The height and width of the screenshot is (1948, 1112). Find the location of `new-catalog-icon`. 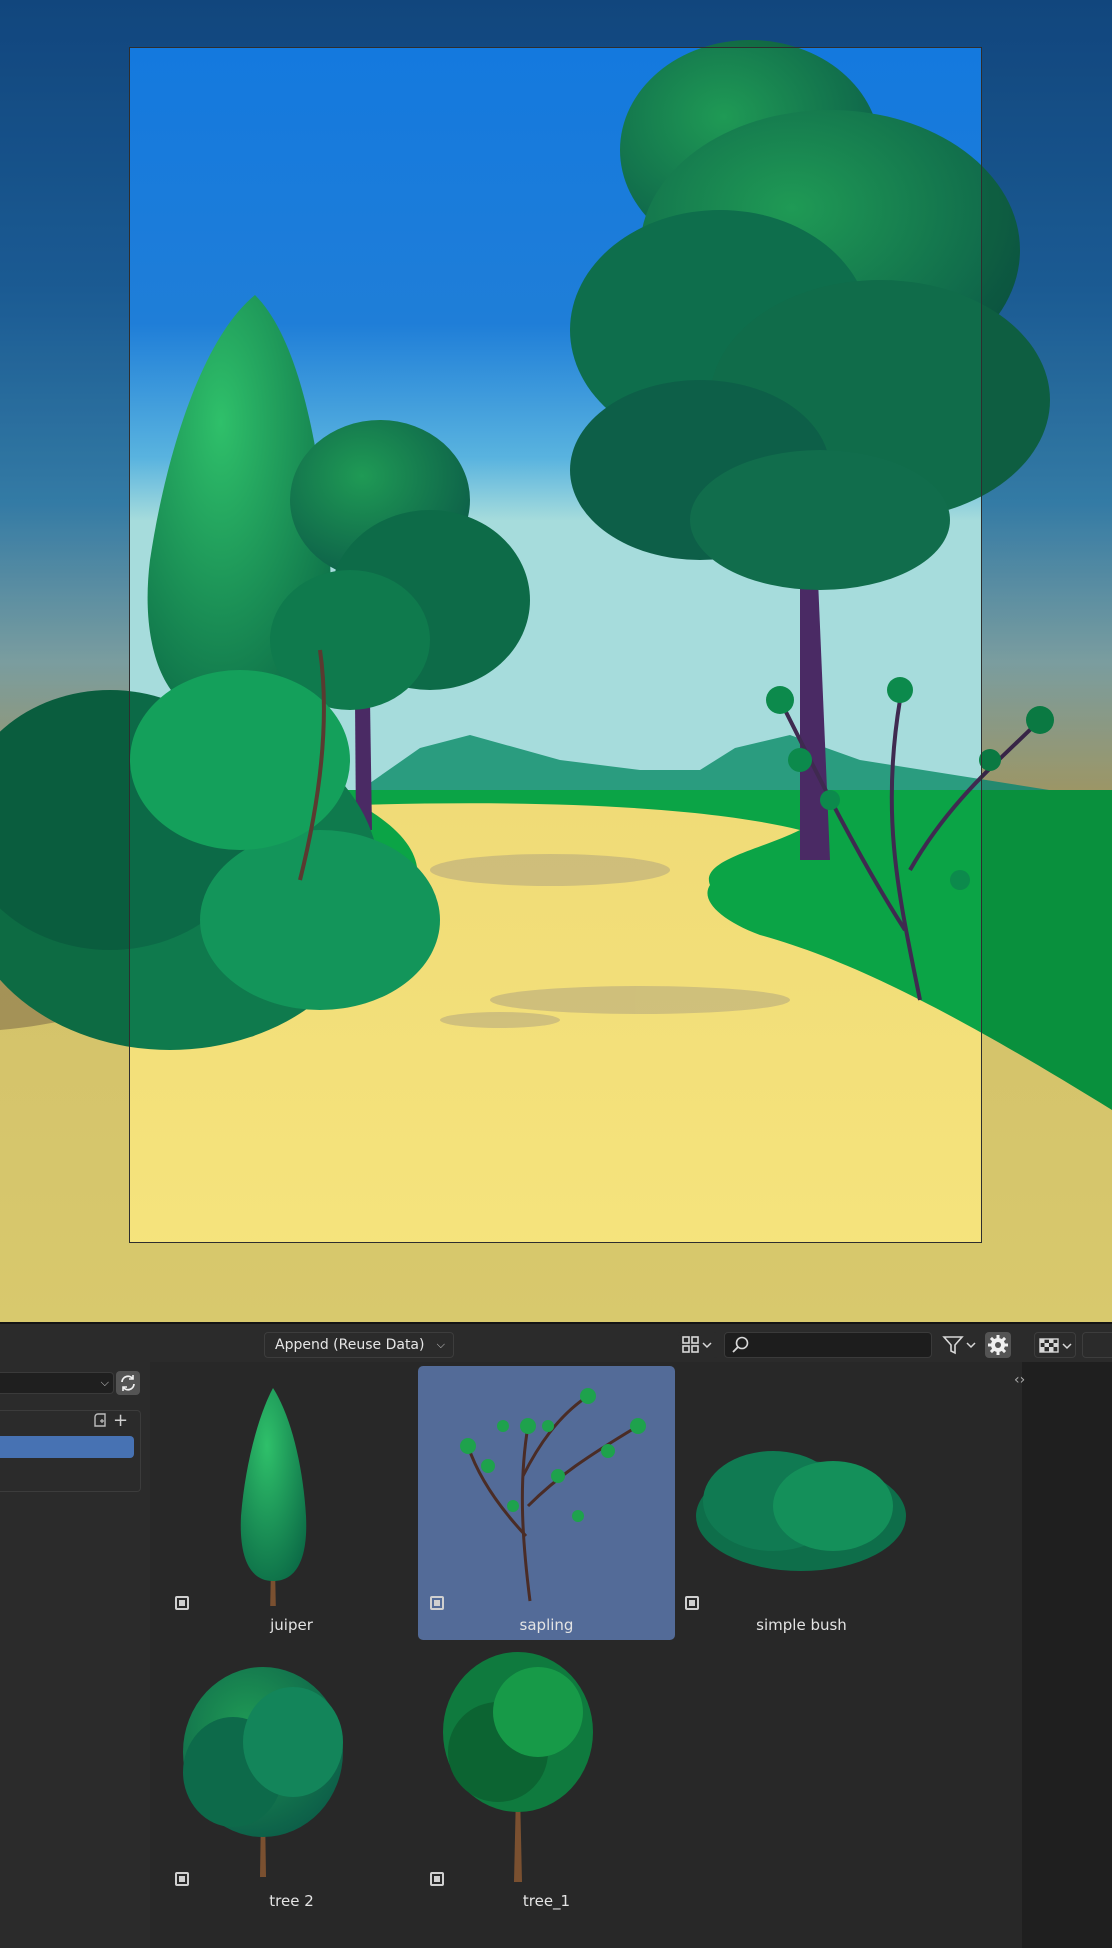

new-catalog-icon is located at coordinates (100, 1420).